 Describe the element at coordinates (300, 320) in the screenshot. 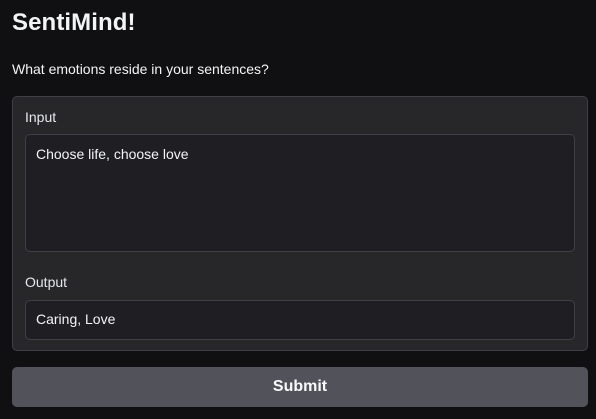

I see `output-field: Caring, Love` at that location.